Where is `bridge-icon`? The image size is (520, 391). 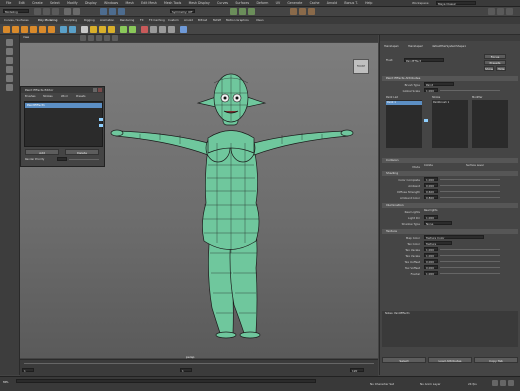
bridge-icon is located at coordinates (102, 29).